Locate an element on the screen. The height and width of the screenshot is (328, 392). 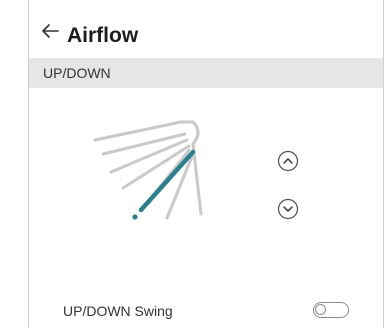
swing-toggle is located at coordinates (331, 310).